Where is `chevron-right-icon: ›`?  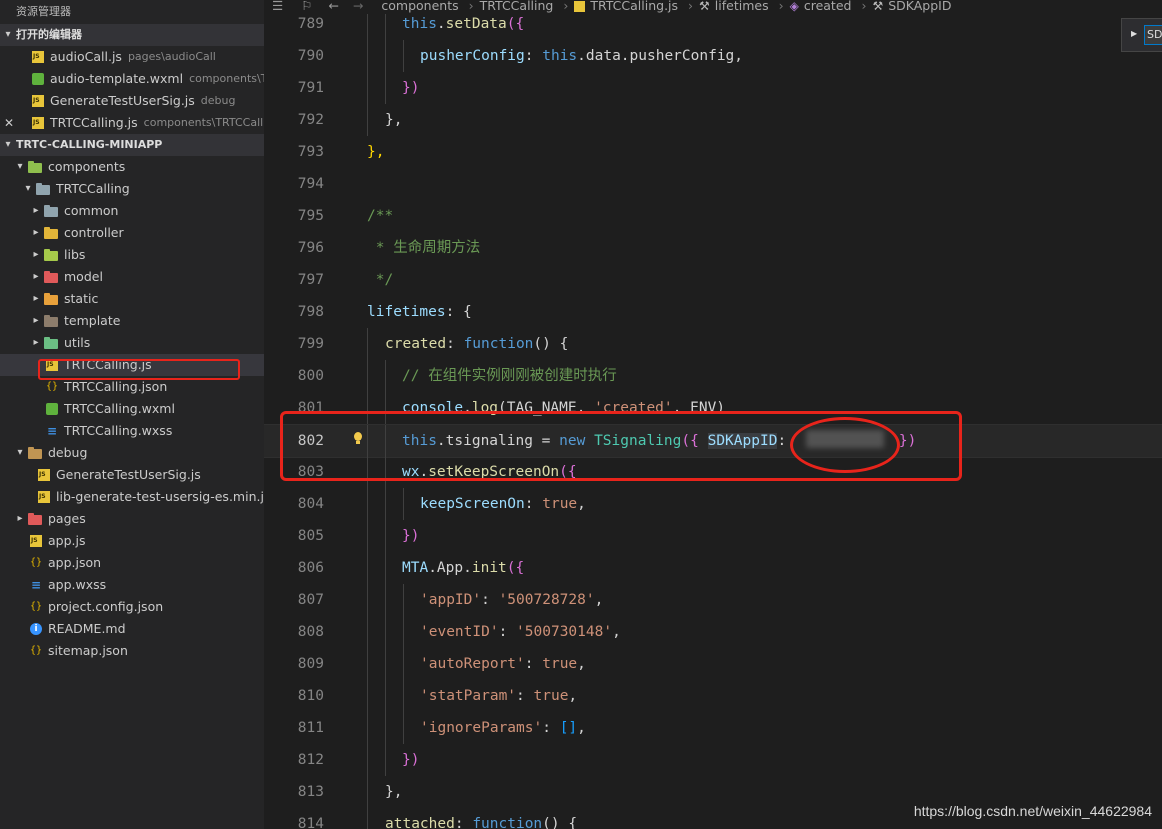
chevron-right-icon: › is located at coordinates (781, 6).